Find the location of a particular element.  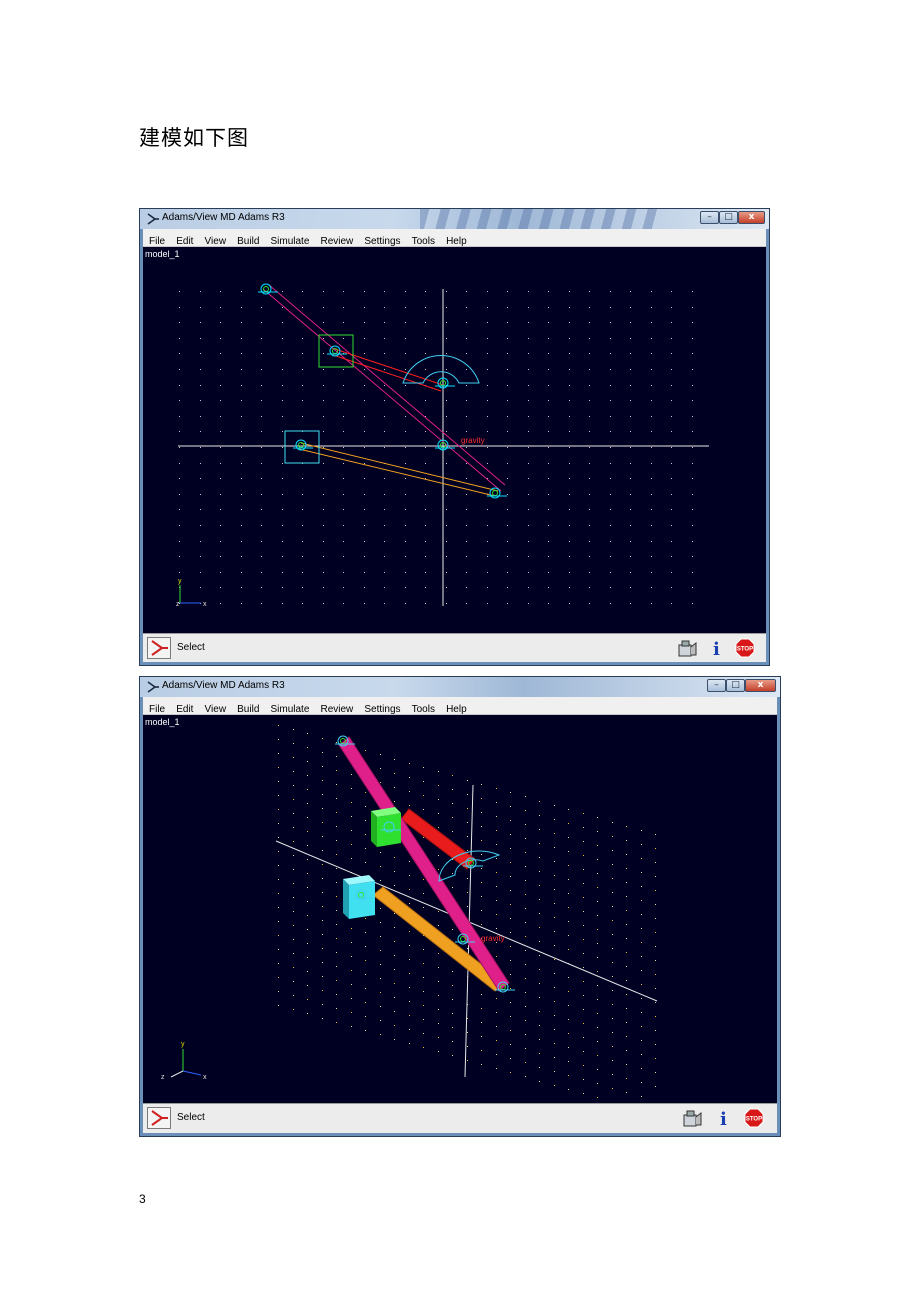

grid is located at coordinates (467, 911).